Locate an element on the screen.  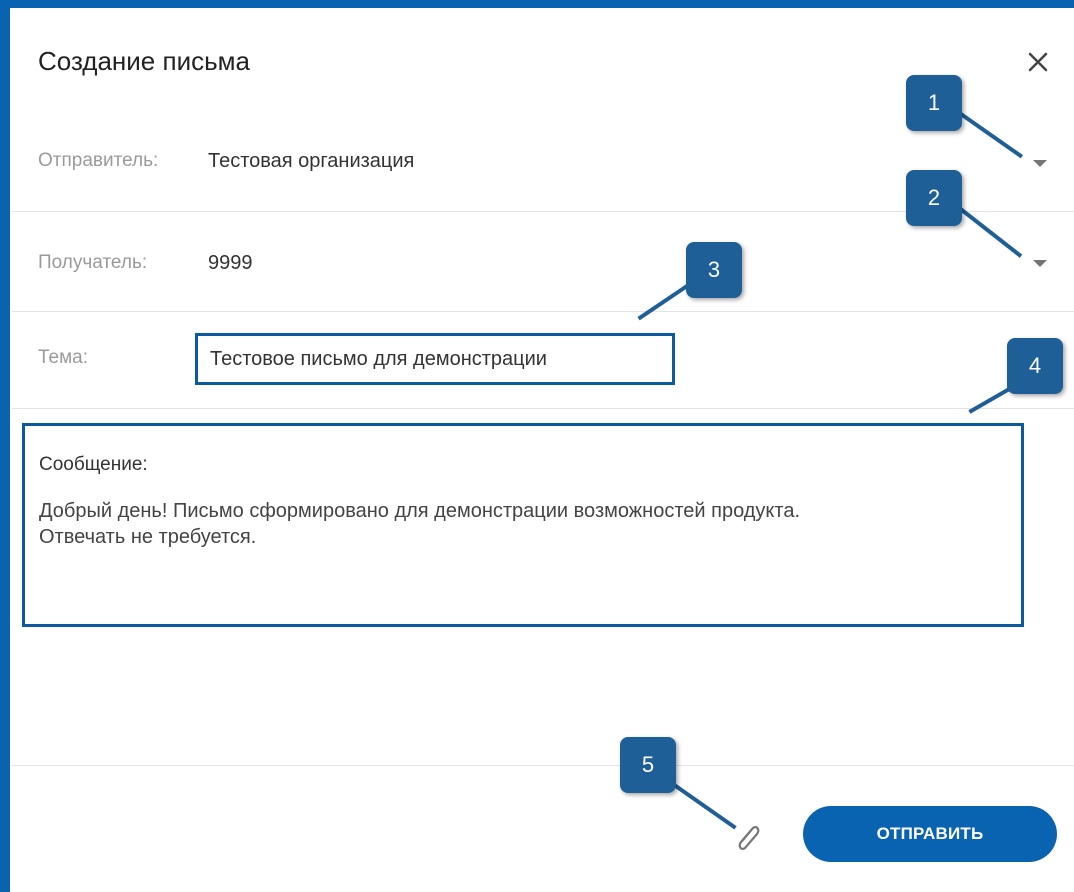
callout-badge: 2 is located at coordinates (934, 198).